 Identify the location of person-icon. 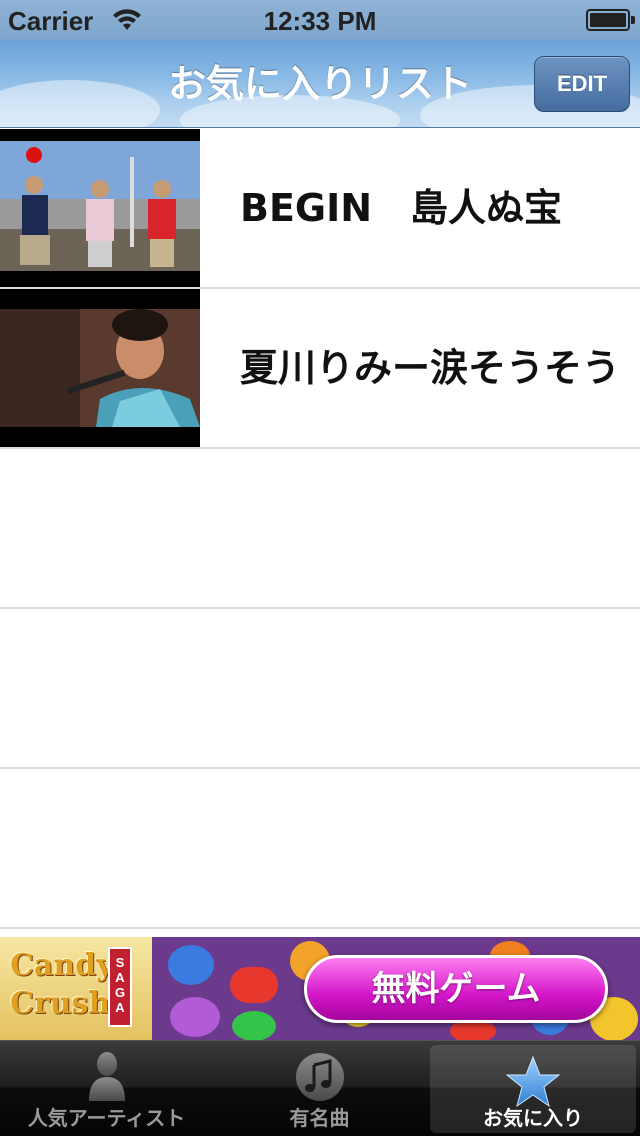
(106, 1076).